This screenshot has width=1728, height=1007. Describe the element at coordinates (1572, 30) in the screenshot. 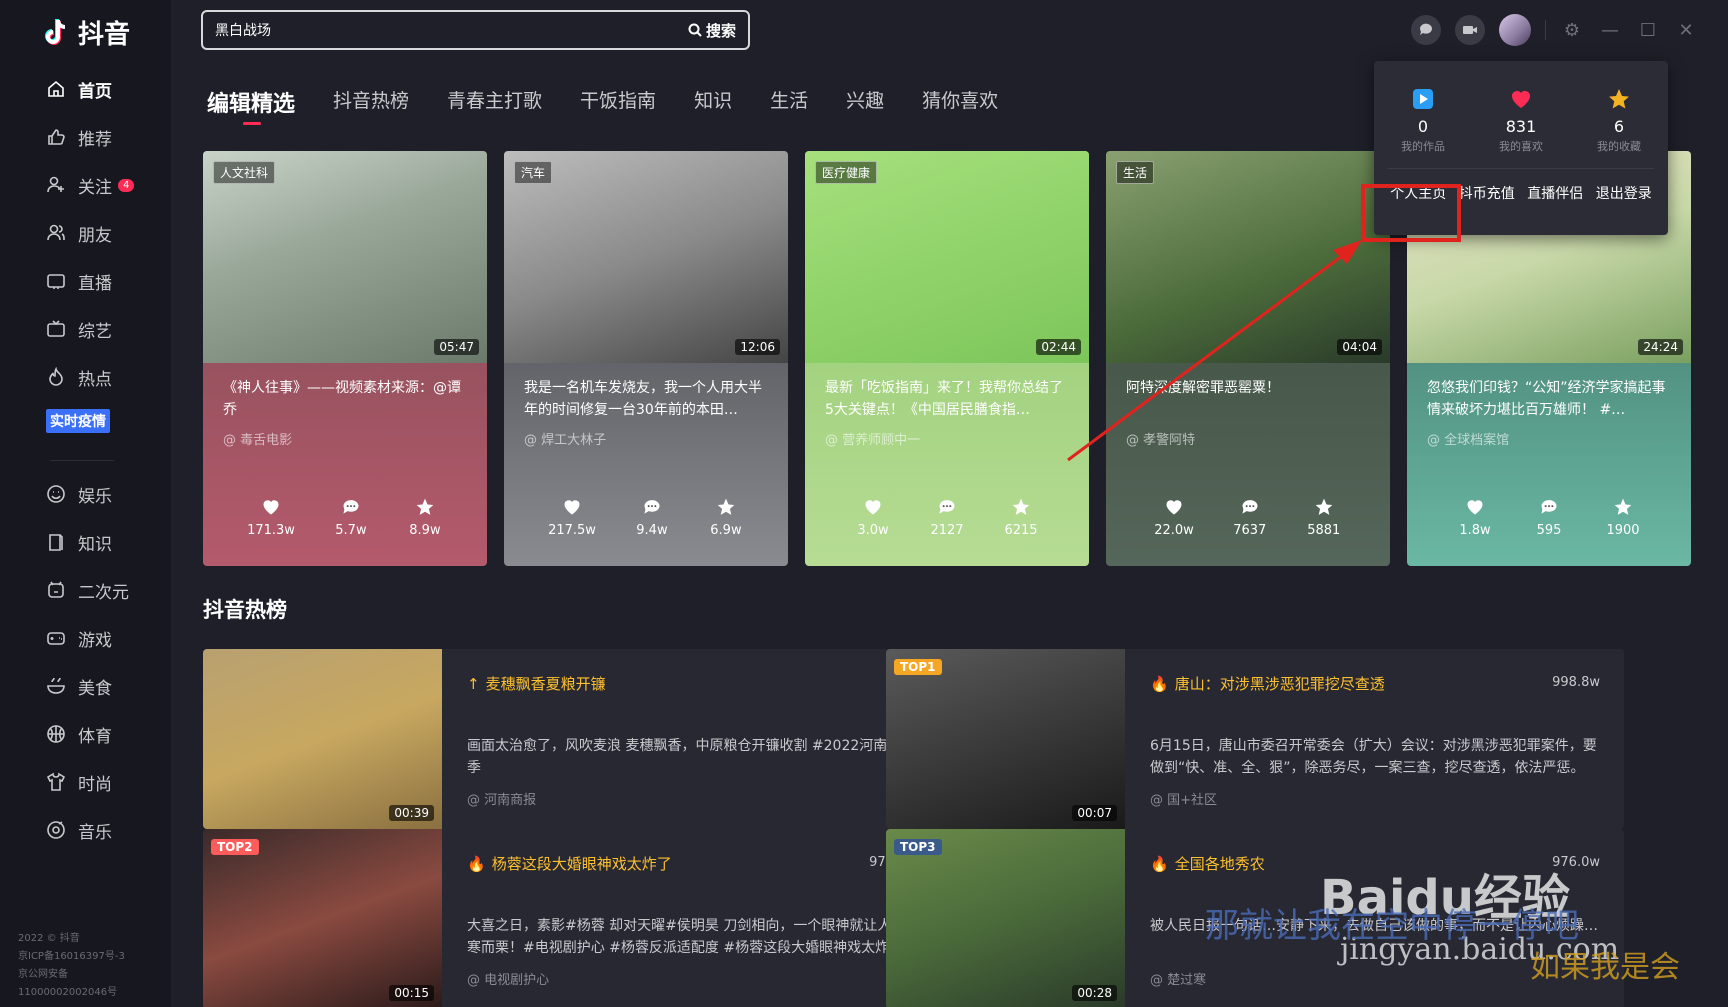

I see `settings-icon: ⚙` at that location.